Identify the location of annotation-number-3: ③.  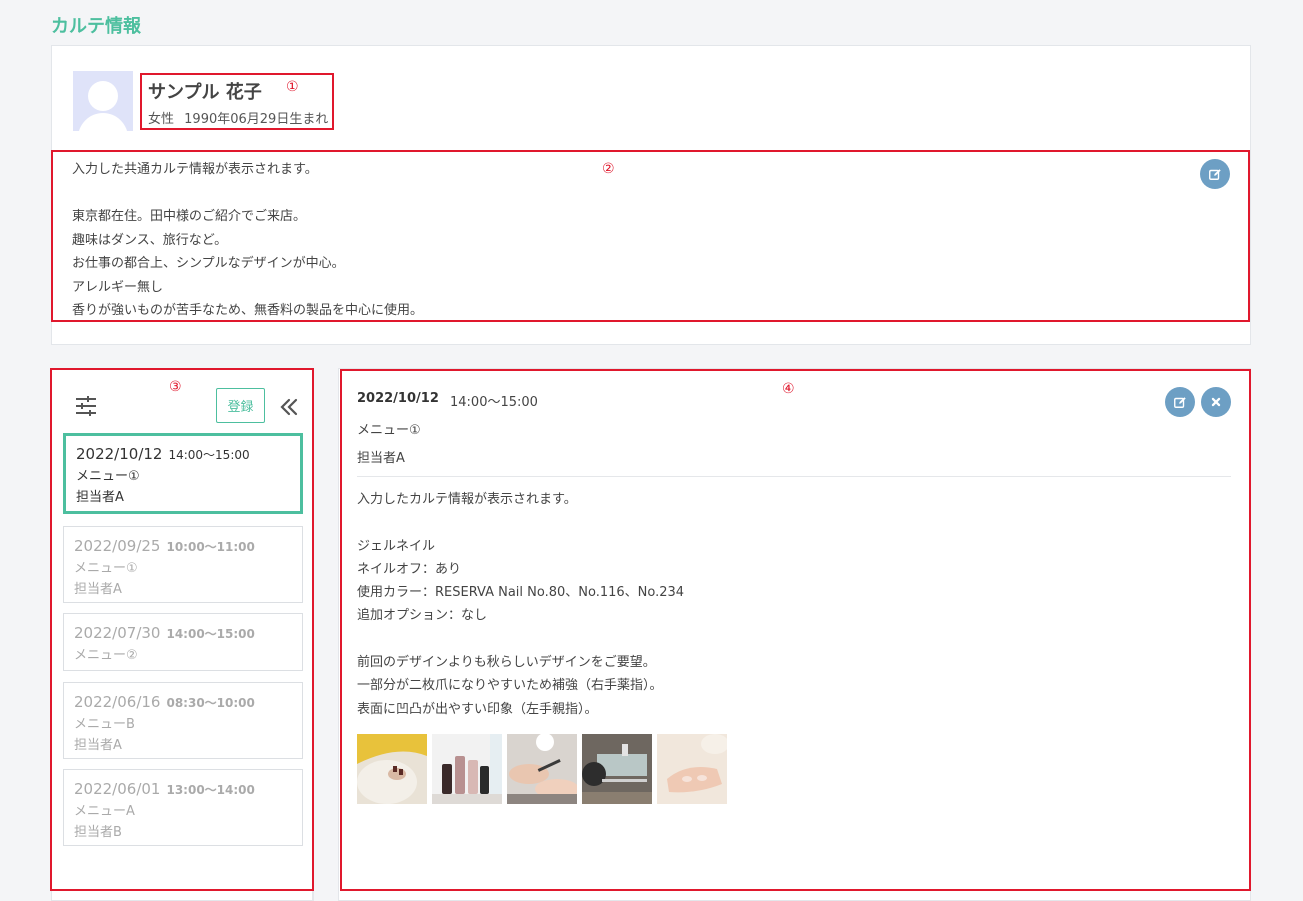
(175, 387).